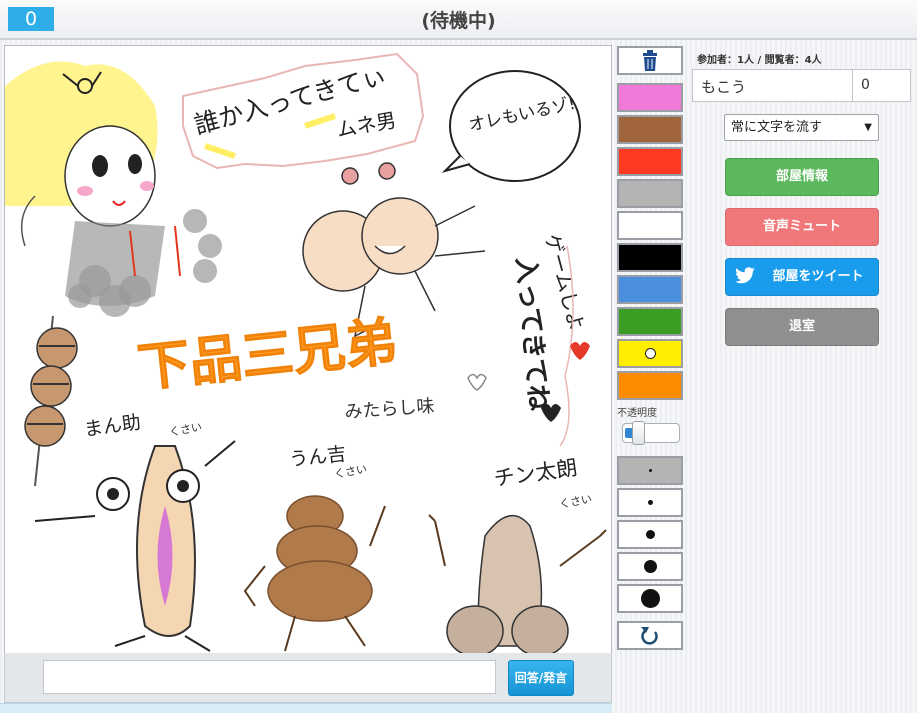 The width and height of the screenshot is (917, 713). I want to click on mute-button: 音声ミュート, so click(802, 227).